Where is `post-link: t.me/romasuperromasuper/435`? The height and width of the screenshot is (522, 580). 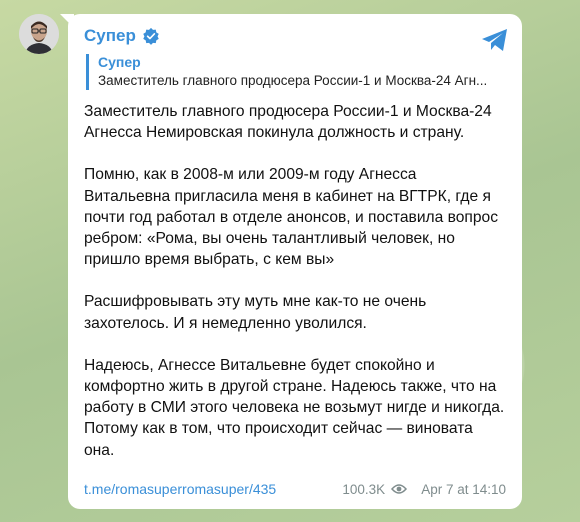 post-link: t.me/romasuperromasuper/435 is located at coordinates (180, 489).